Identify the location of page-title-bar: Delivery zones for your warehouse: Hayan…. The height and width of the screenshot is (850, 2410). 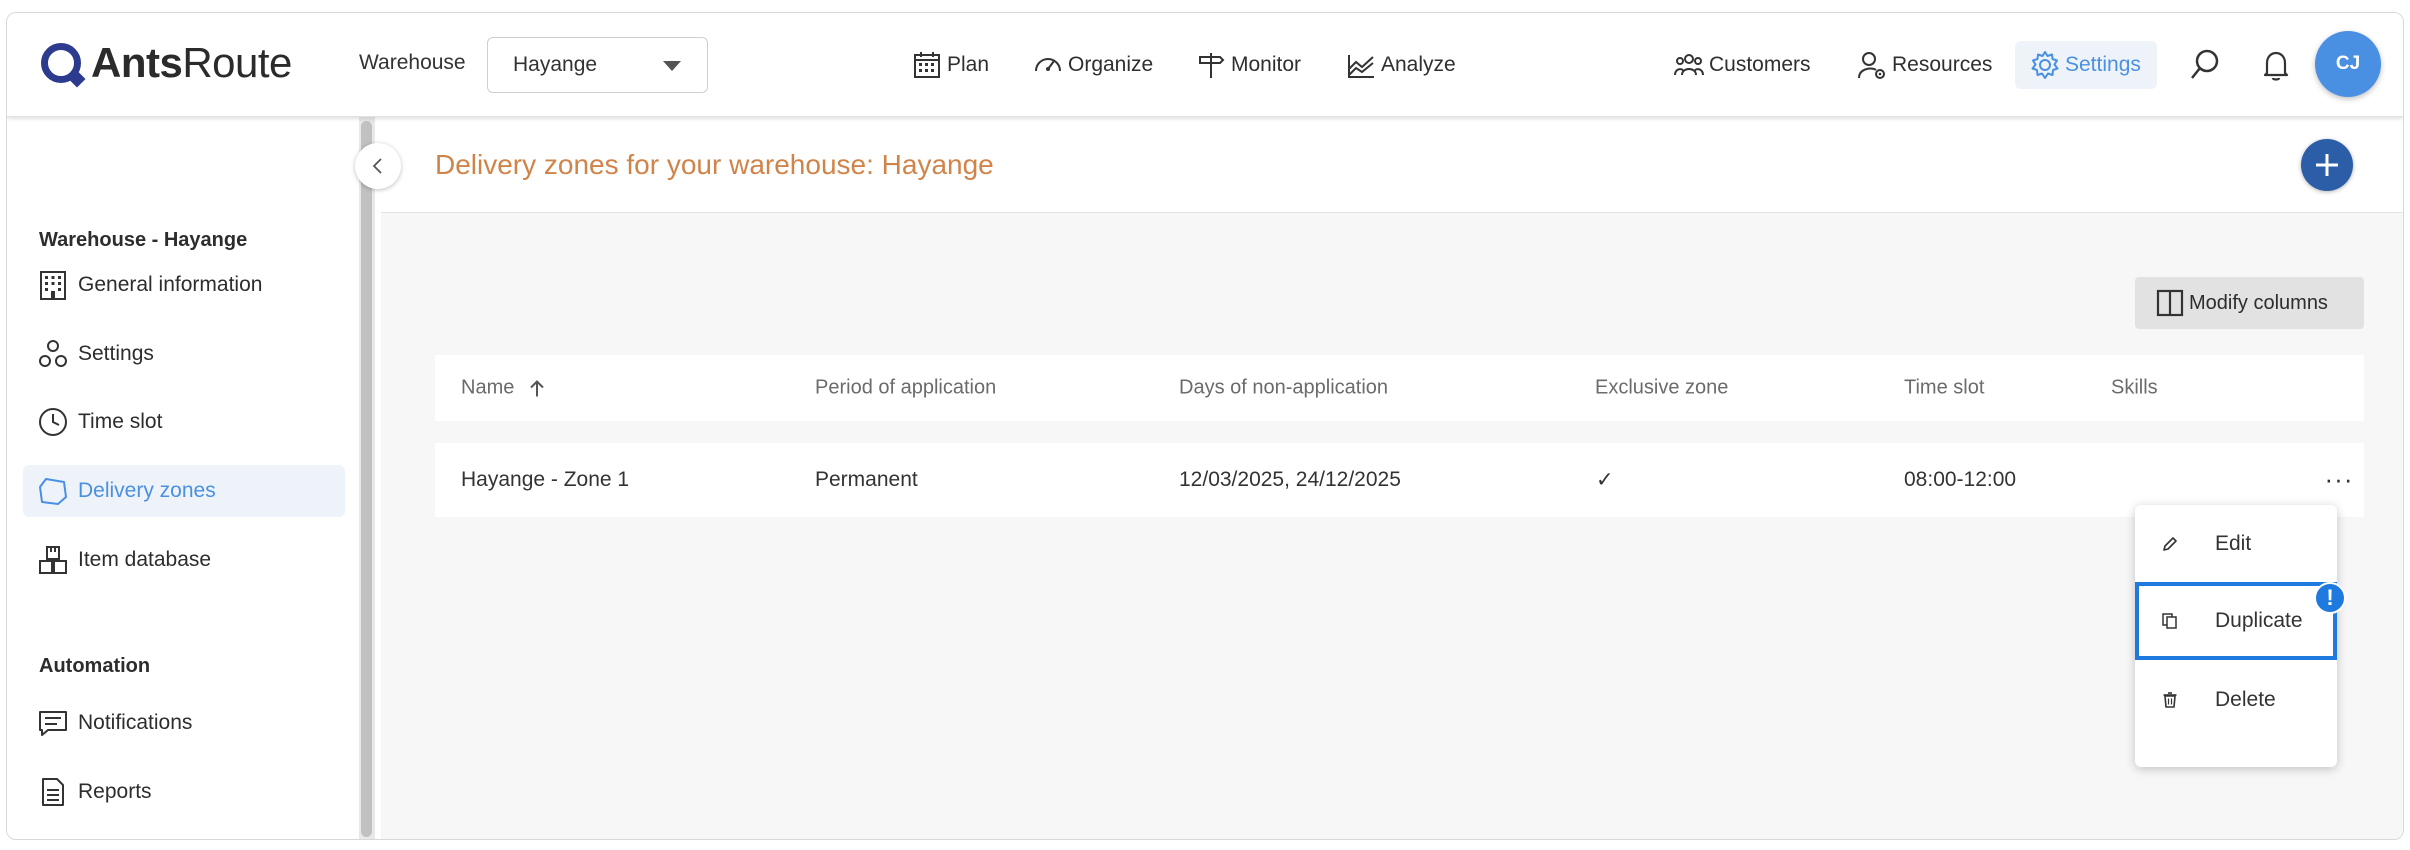
(1392, 165).